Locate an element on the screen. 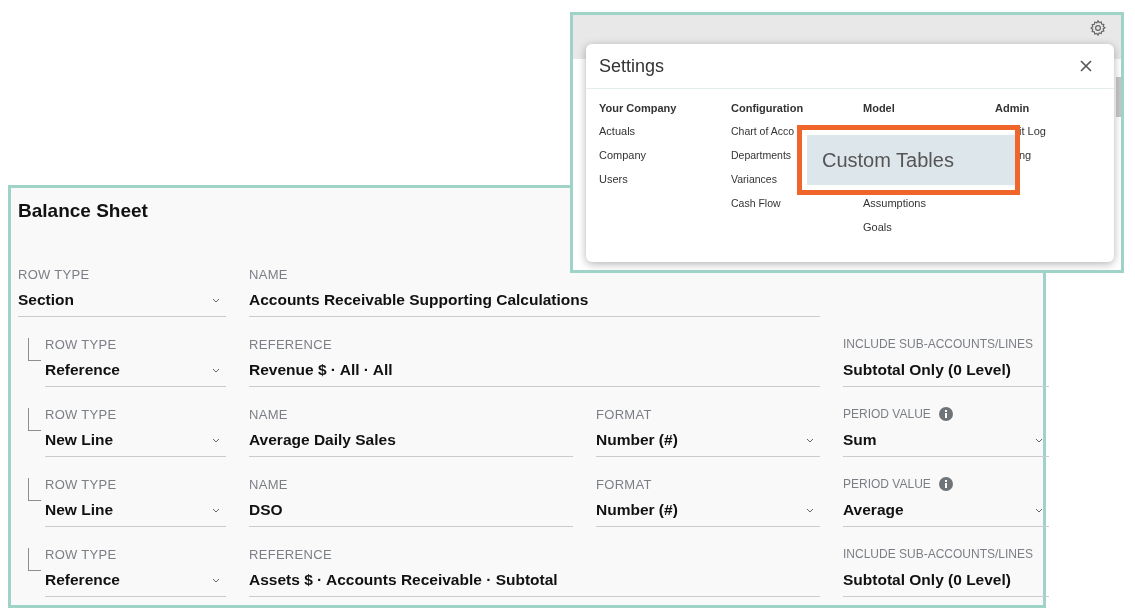 The width and height of the screenshot is (1135, 615). text-field: Revenue $ · All · All is located at coordinates (534, 370).